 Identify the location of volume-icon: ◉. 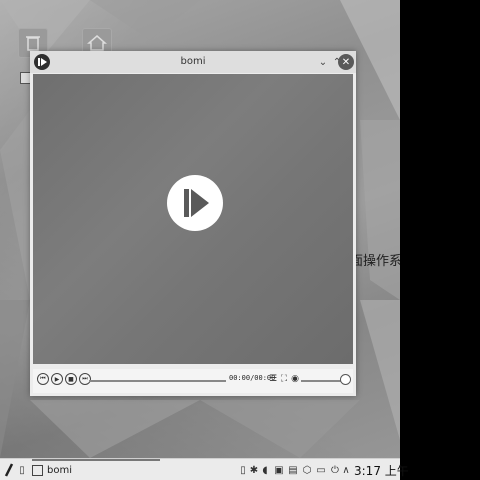
(295, 379).